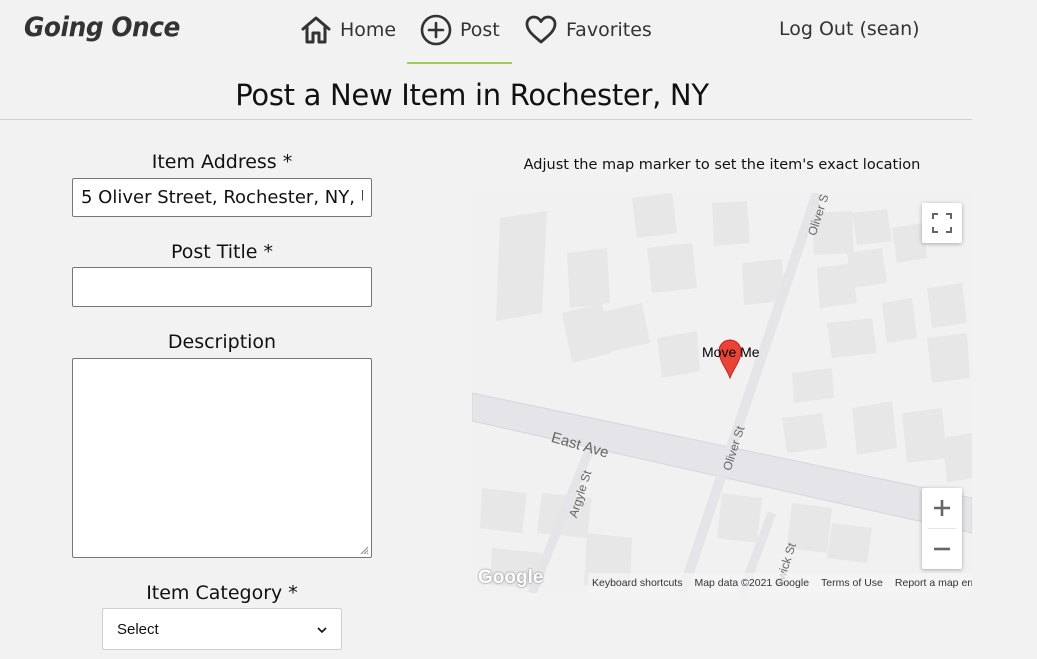  Describe the element at coordinates (459, 63) in the screenshot. I see `active-tab-indicator` at that location.